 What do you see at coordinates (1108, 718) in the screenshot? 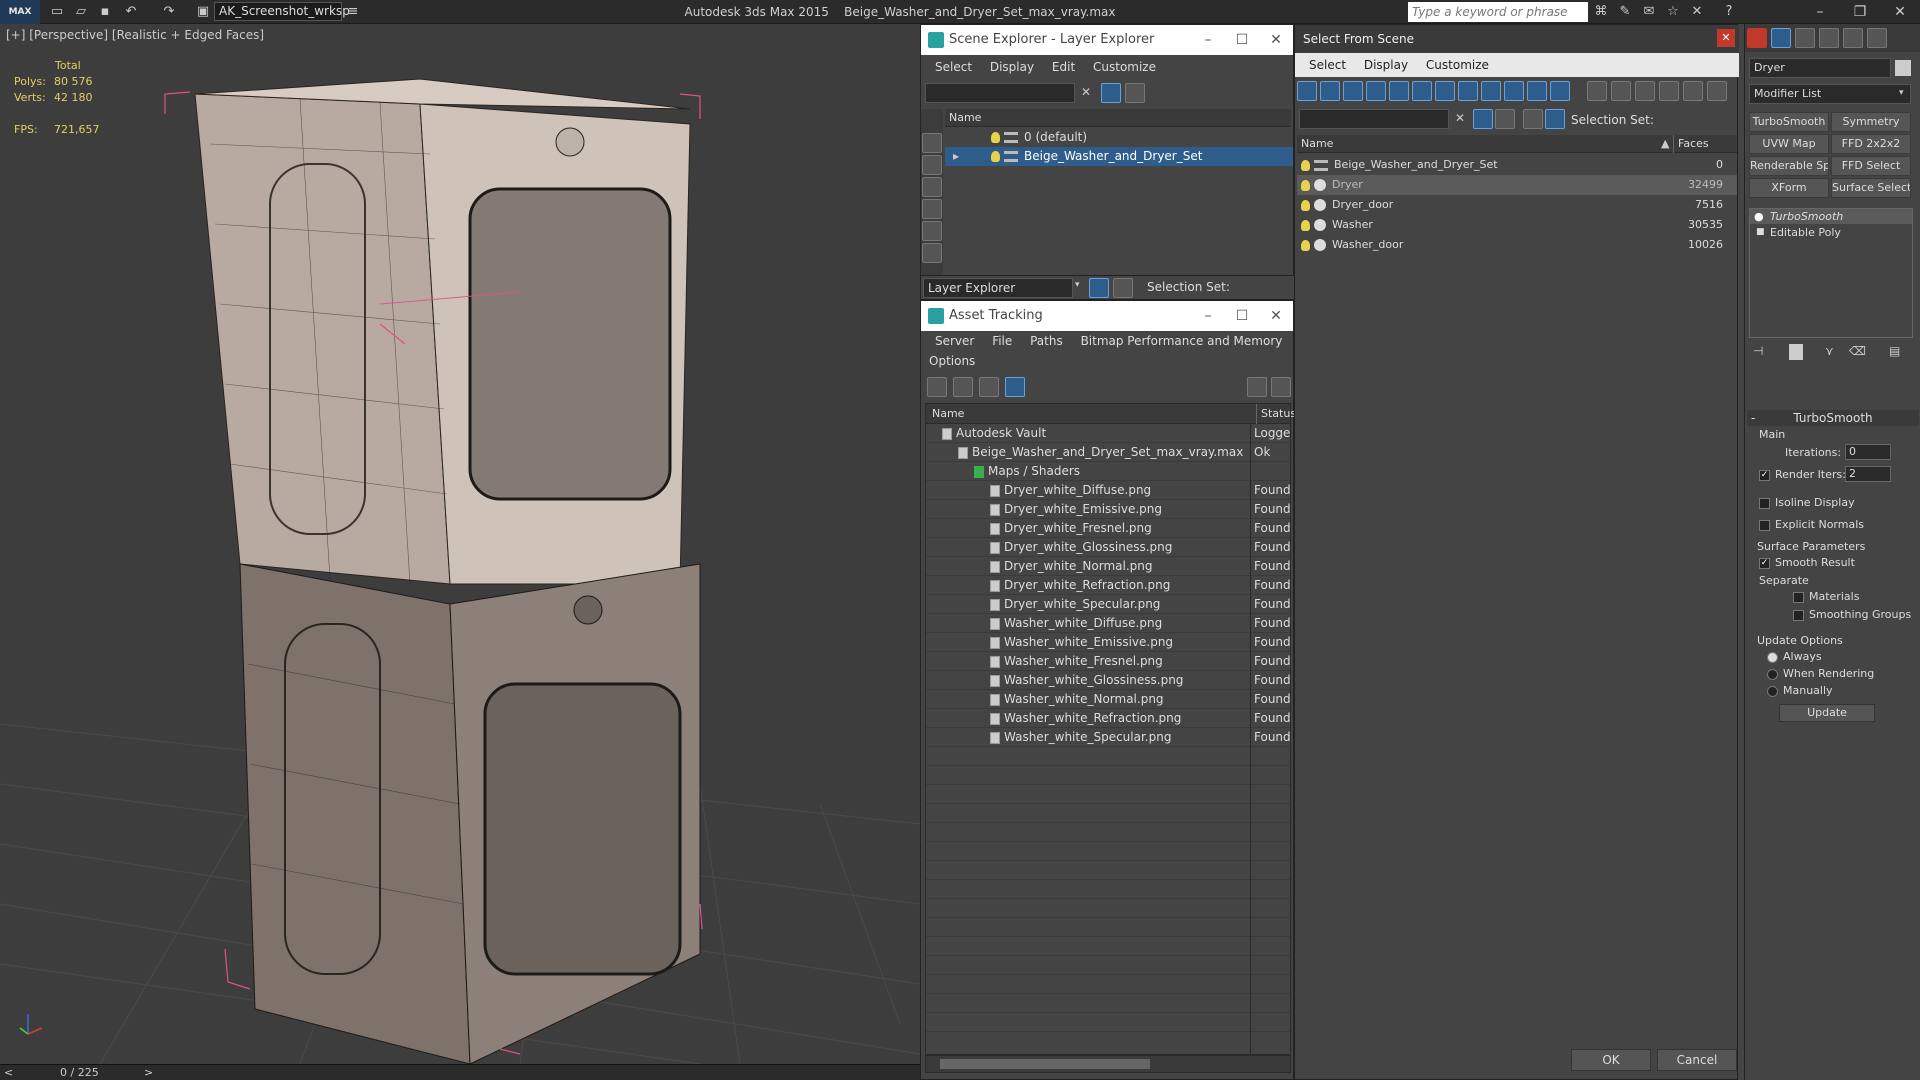
I see `asset-row: Washer_white_Refraction.png Found` at bounding box center [1108, 718].